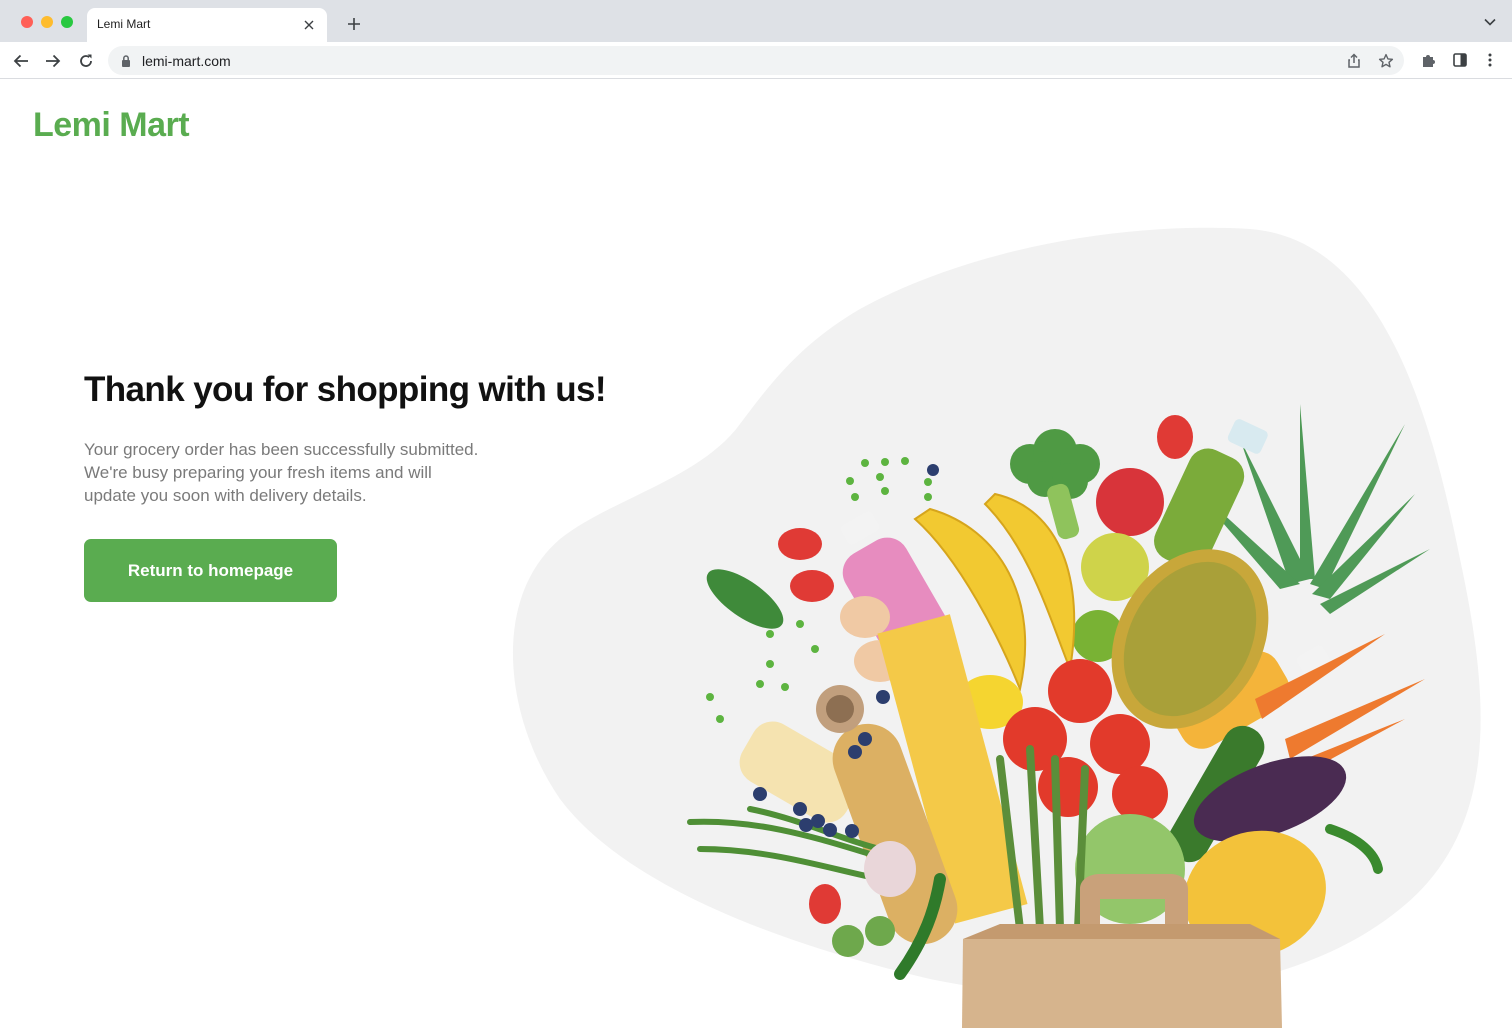 The height and width of the screenshot is (1028, 1512). What do you see at coordinates (1122, 951) in the screenshot?
I see `paper-bag` at bounding box center [1122, 951].